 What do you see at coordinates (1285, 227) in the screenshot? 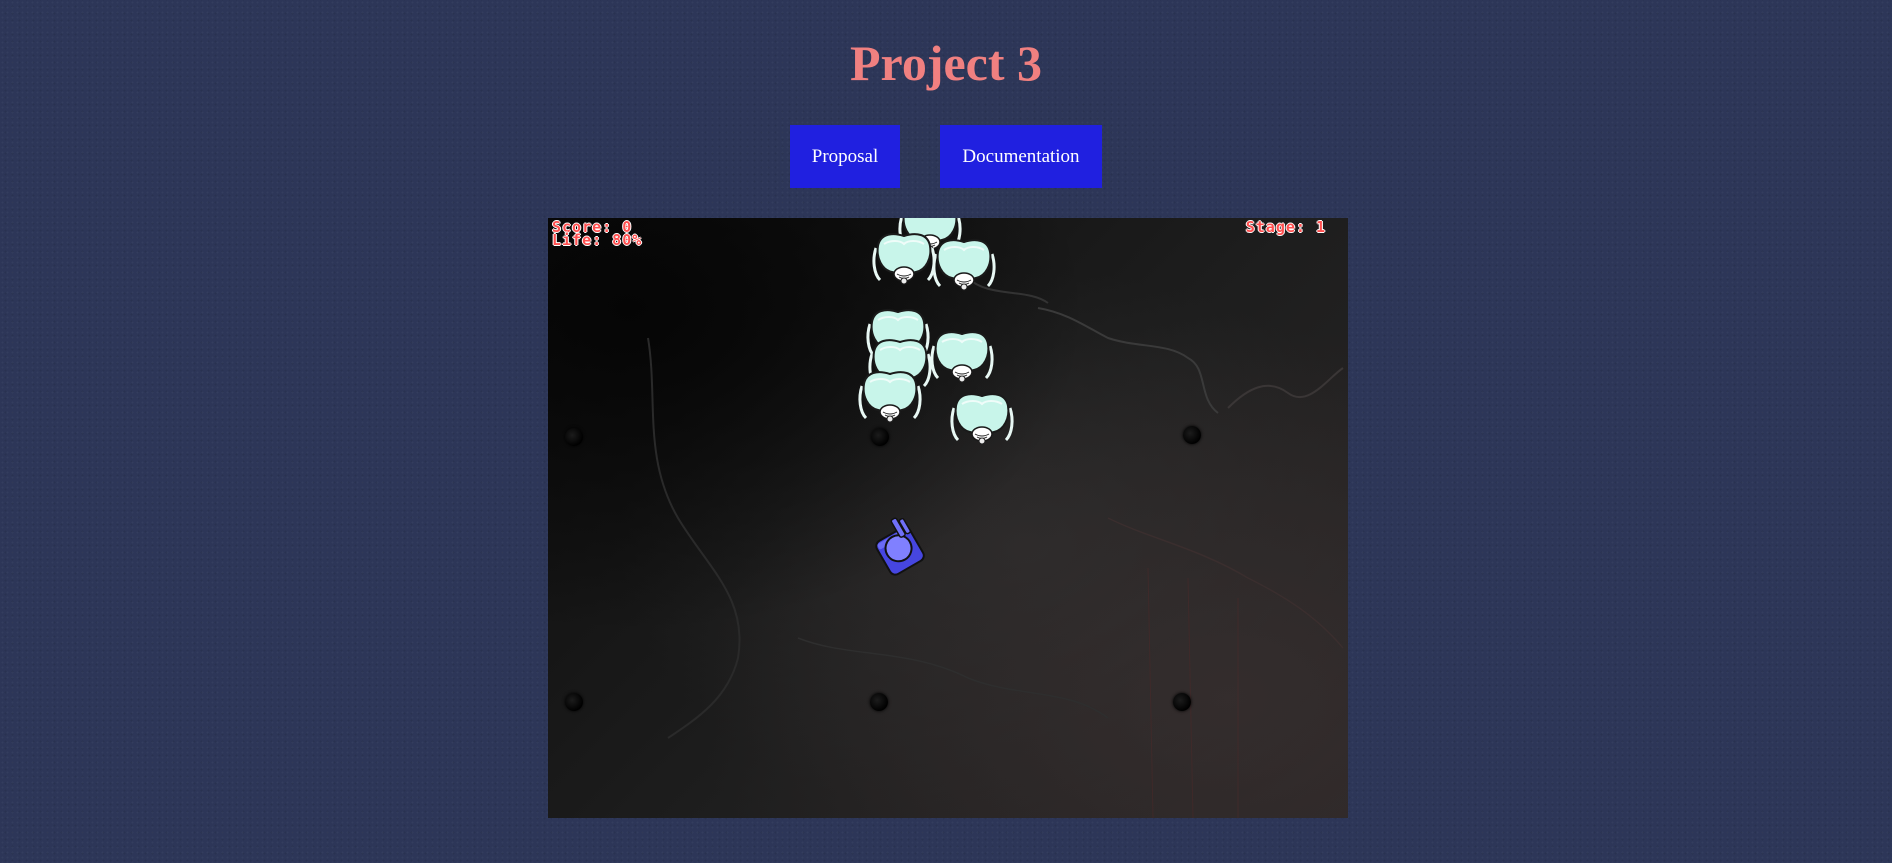
I see `stage-display: Stage: 1` at bounding box center [1285, 227].